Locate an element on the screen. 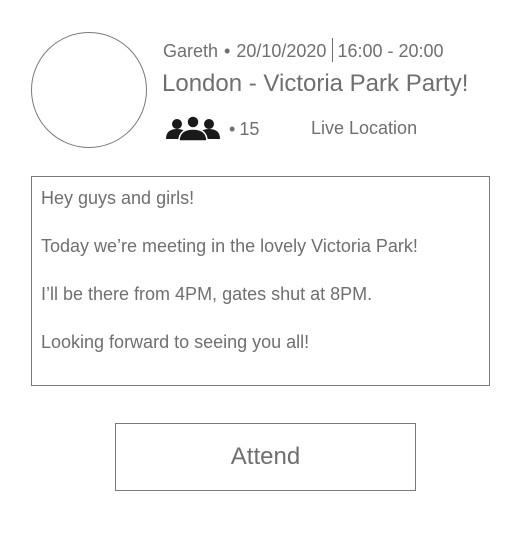 The image size is (530, 535). people-group-icon is located at coordinates (193, 129).